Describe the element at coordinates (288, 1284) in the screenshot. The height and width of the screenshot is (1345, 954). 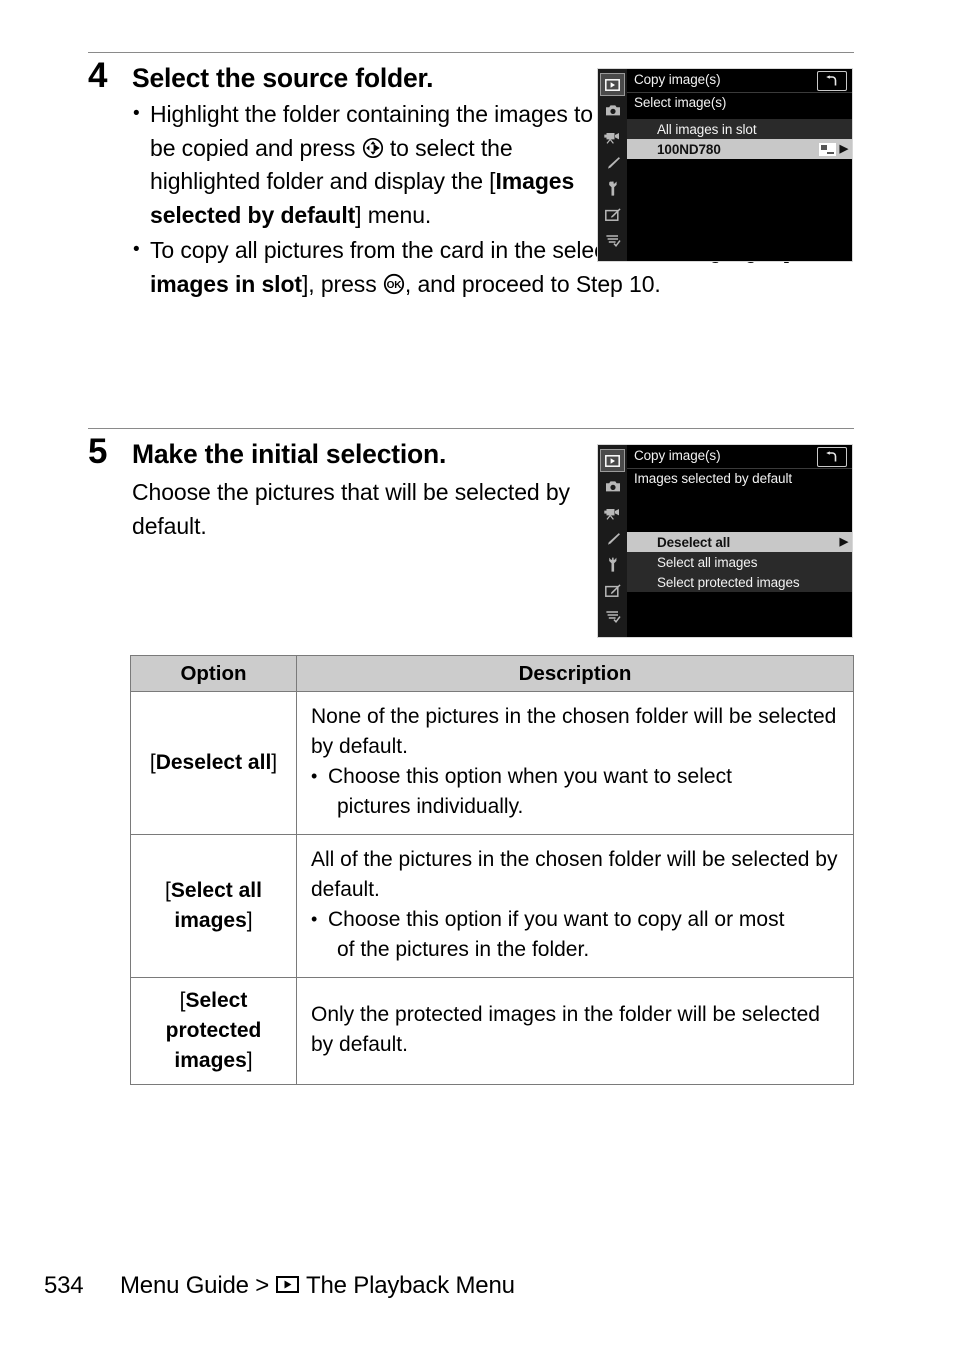
I see `playback-icon` at that location.